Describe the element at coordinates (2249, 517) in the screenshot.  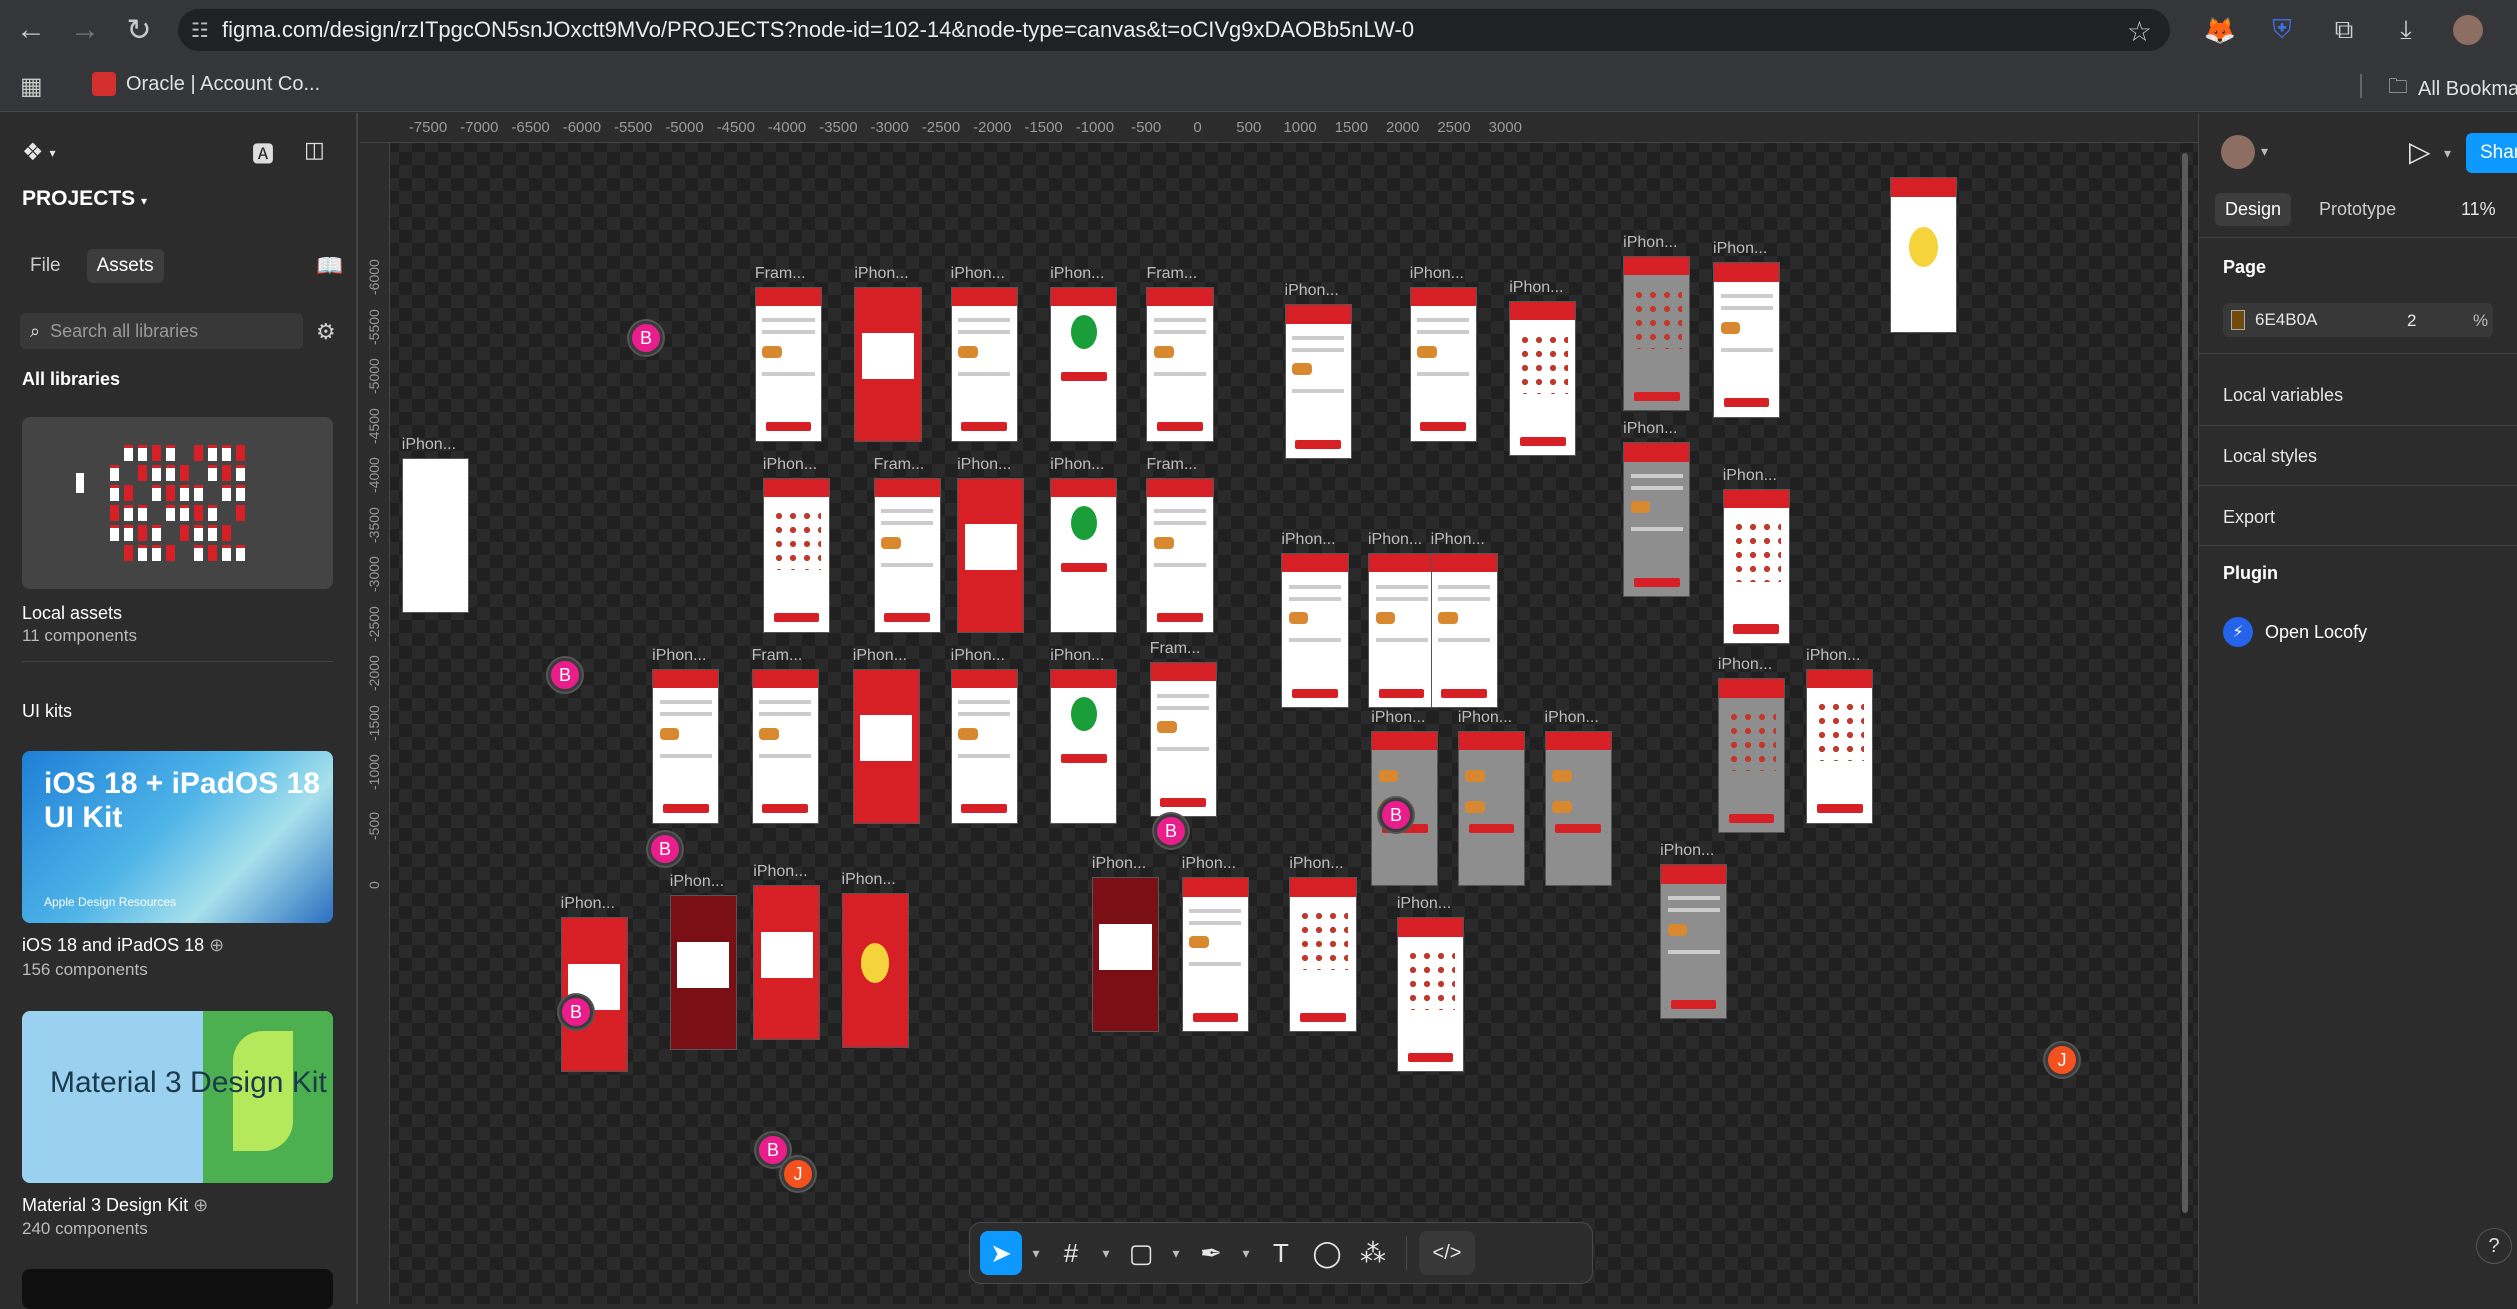
I see `export-section: Export` at that location.